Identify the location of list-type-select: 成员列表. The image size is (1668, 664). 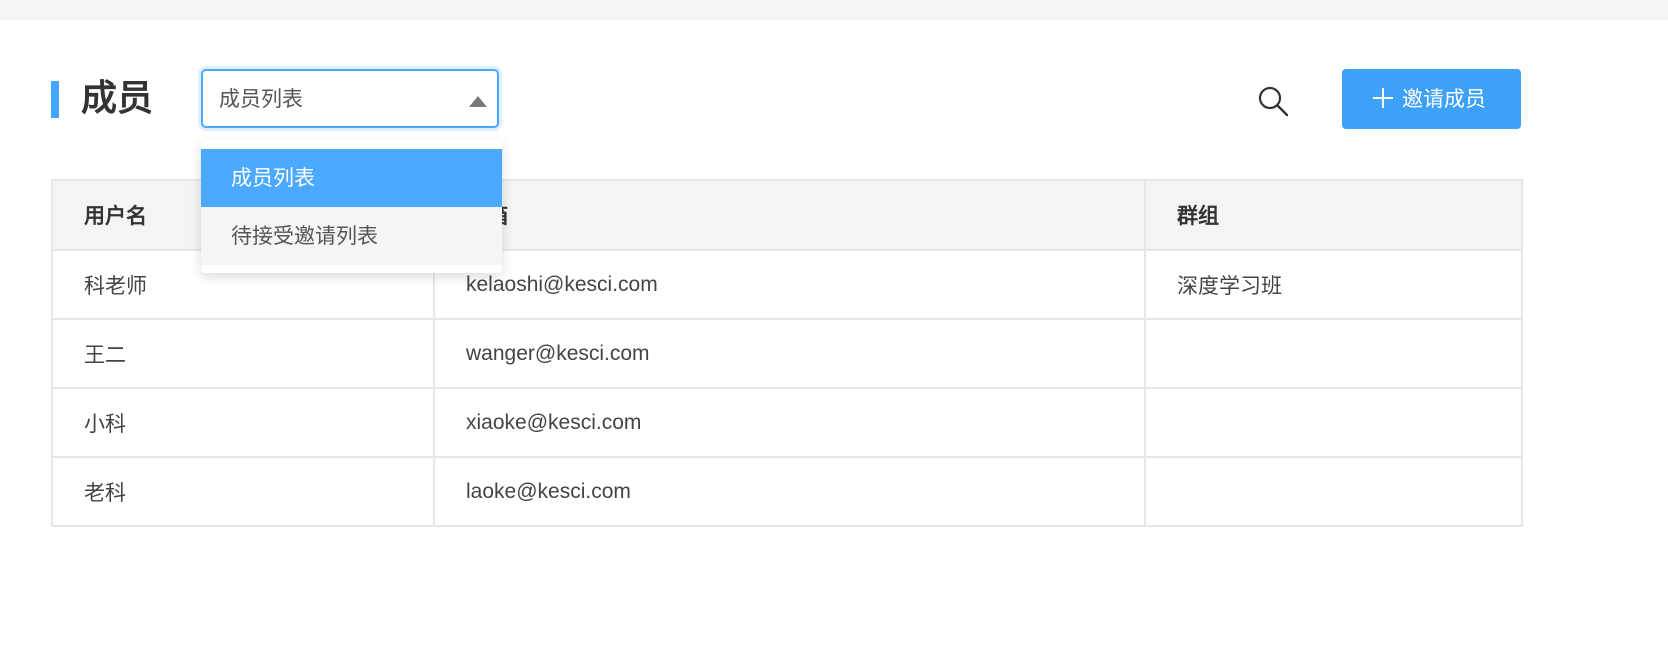
(350, 98).